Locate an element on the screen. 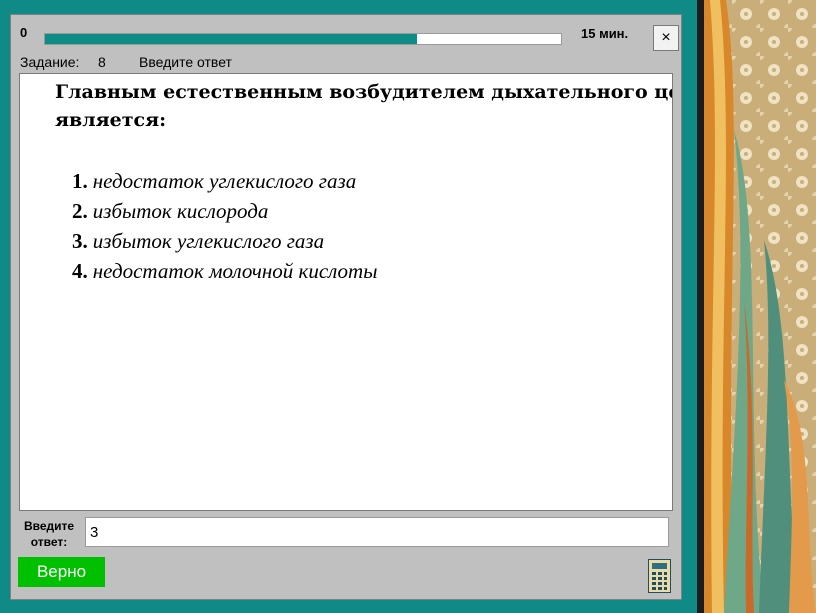 The image size is (816, 613). task-number: 8 is located at coordinates (102, 62).